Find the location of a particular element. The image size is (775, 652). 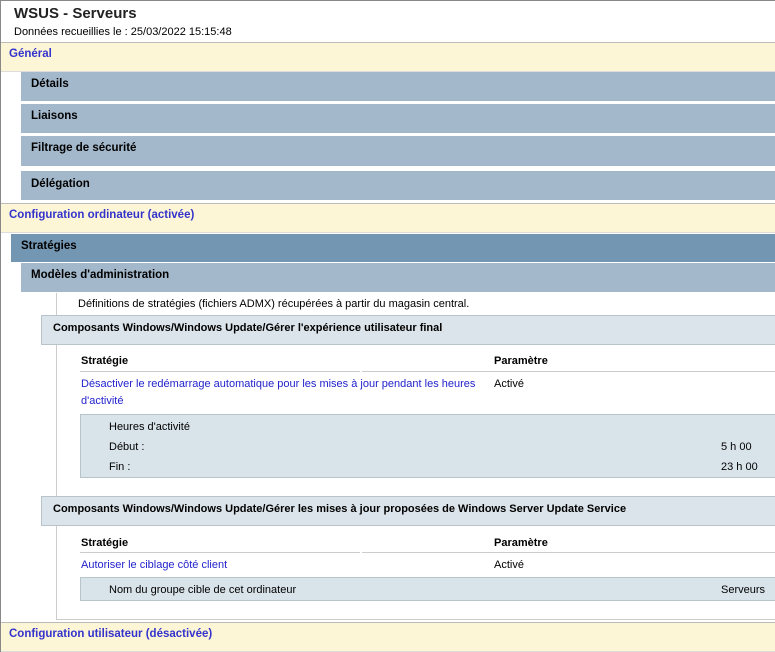

tree-bottom-line is located at coordinates (415, 619).